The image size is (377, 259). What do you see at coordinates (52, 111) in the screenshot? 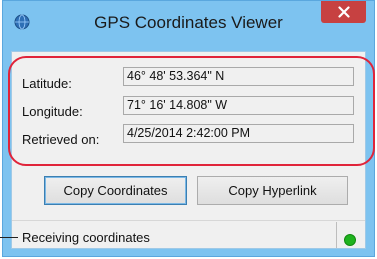
I see `longitude-label: Longitude:` at bounding box center [52, 111].